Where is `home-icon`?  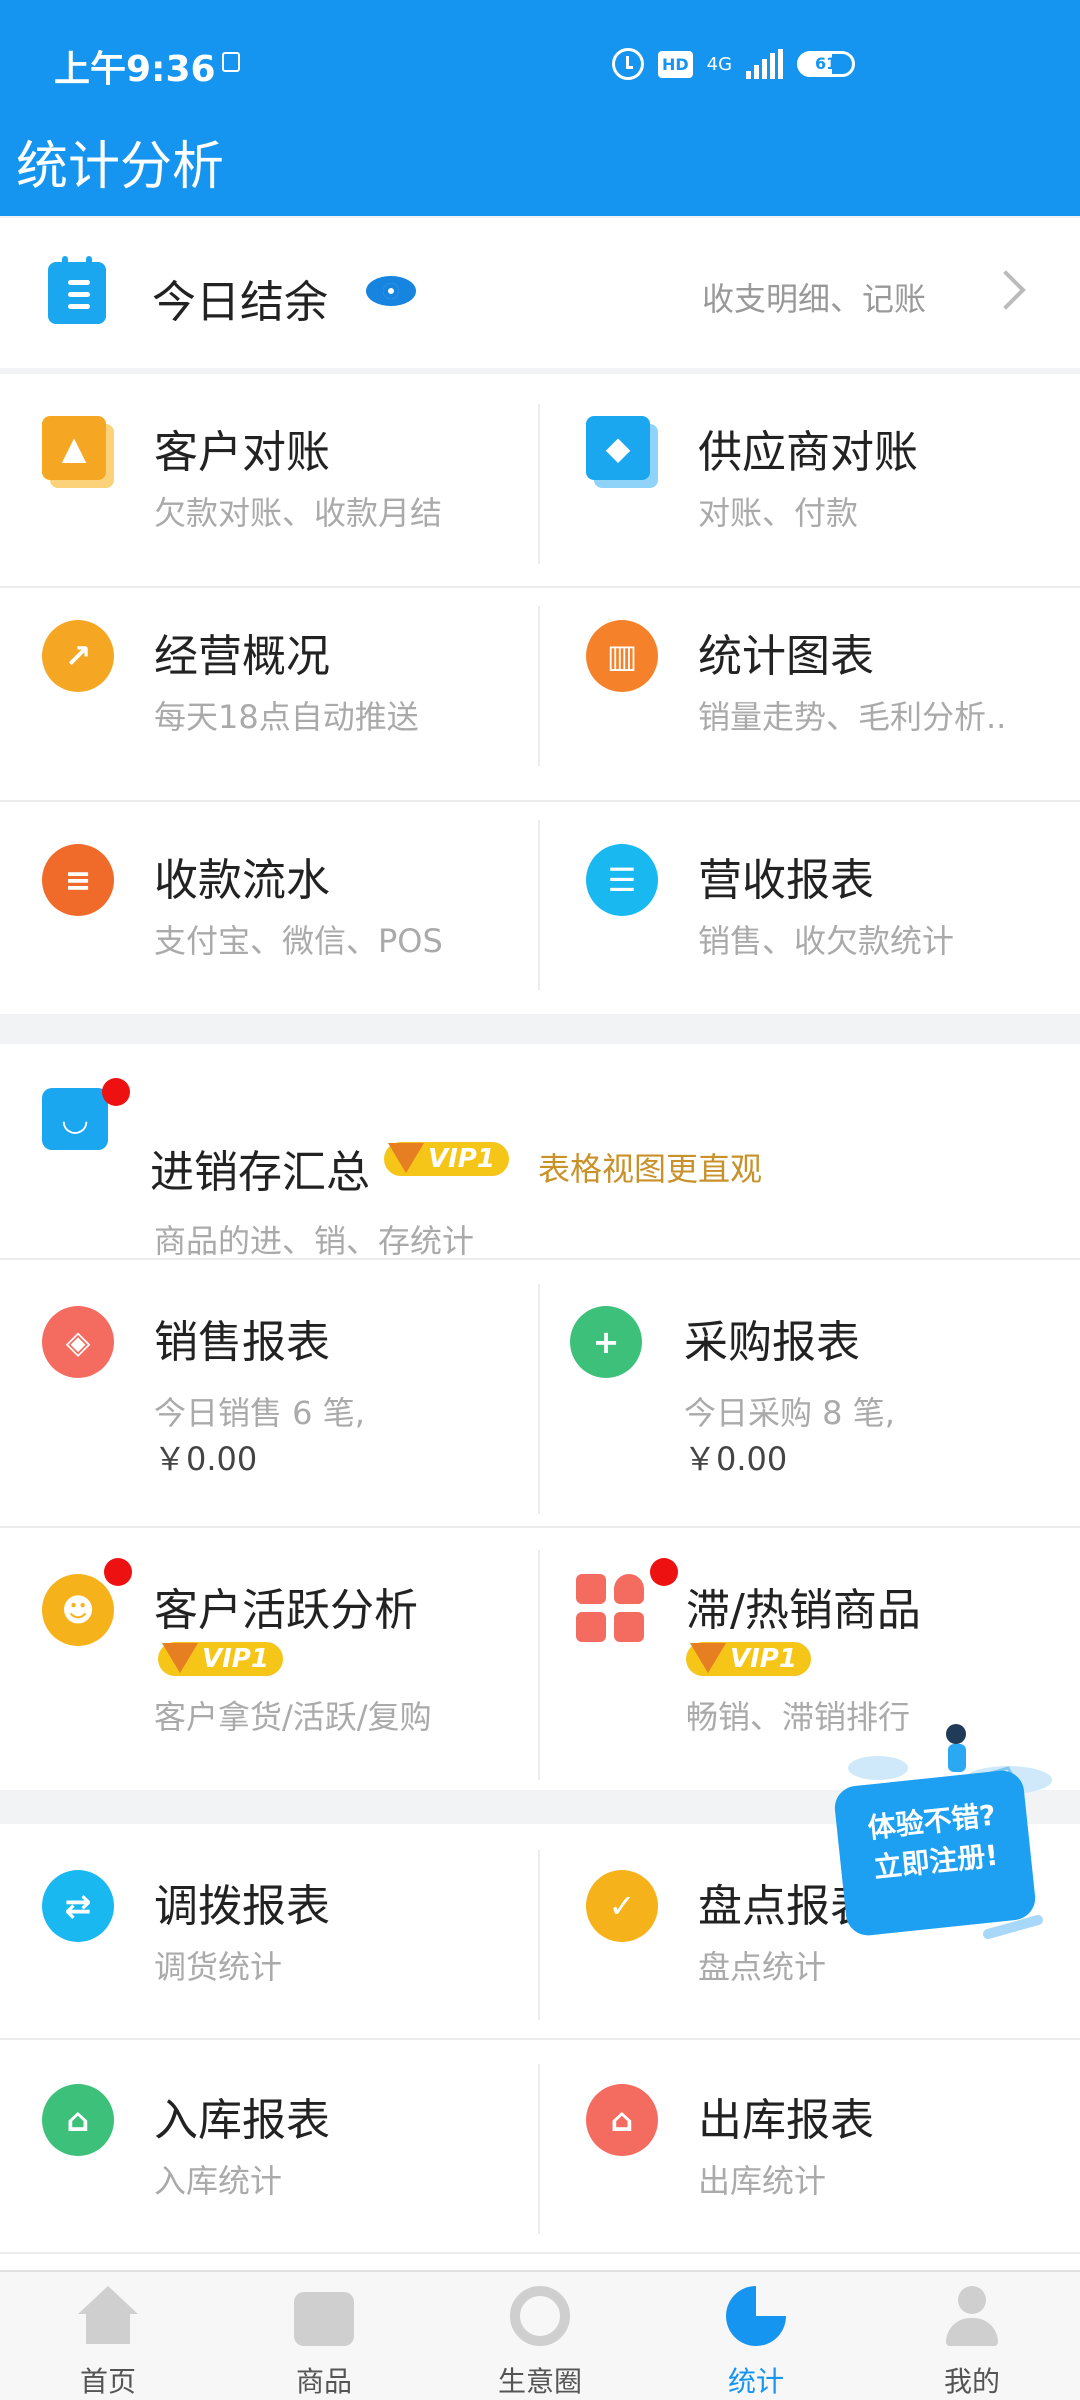
home-icon is located at coordinates (108, 2316).